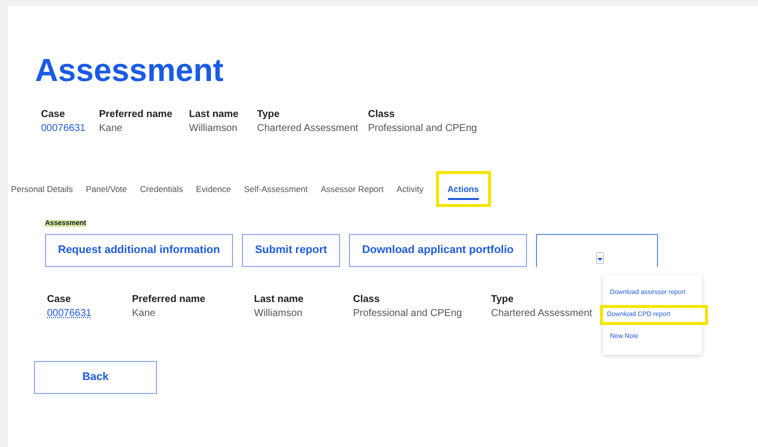  Describe the element at coordinates (410, 189) in the screenshot. I see `tab: Activity` at that location.